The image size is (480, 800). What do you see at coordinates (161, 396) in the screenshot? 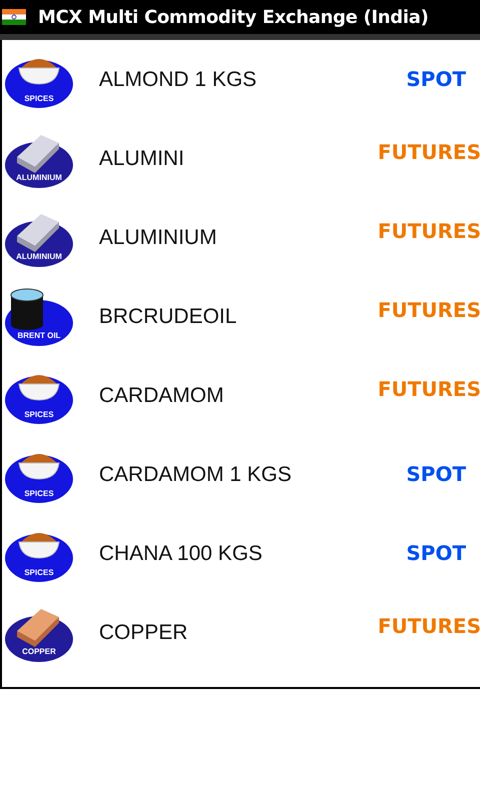
I see `commodity-name: CARDAMOM` at bounding box center [161, 396].